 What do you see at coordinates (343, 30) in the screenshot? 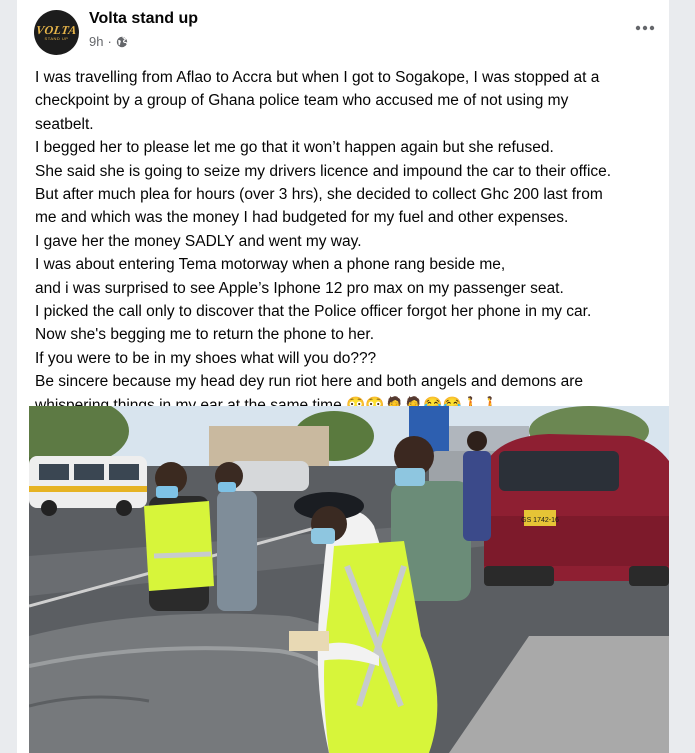
I see `post-header: VOLTA STAND UP Volta stand up 9h ·` at bounding box center [343, 30].